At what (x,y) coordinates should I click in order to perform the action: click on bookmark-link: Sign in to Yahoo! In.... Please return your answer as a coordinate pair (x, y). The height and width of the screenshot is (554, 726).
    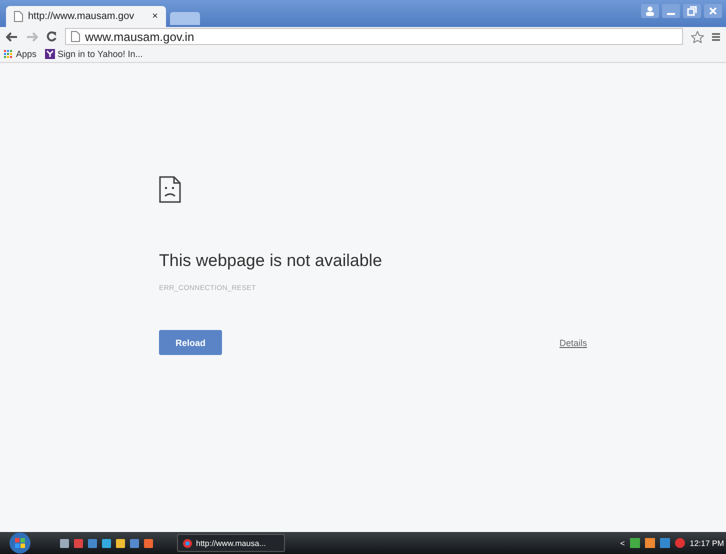
    Looking at the image, I should click on (100, 54).